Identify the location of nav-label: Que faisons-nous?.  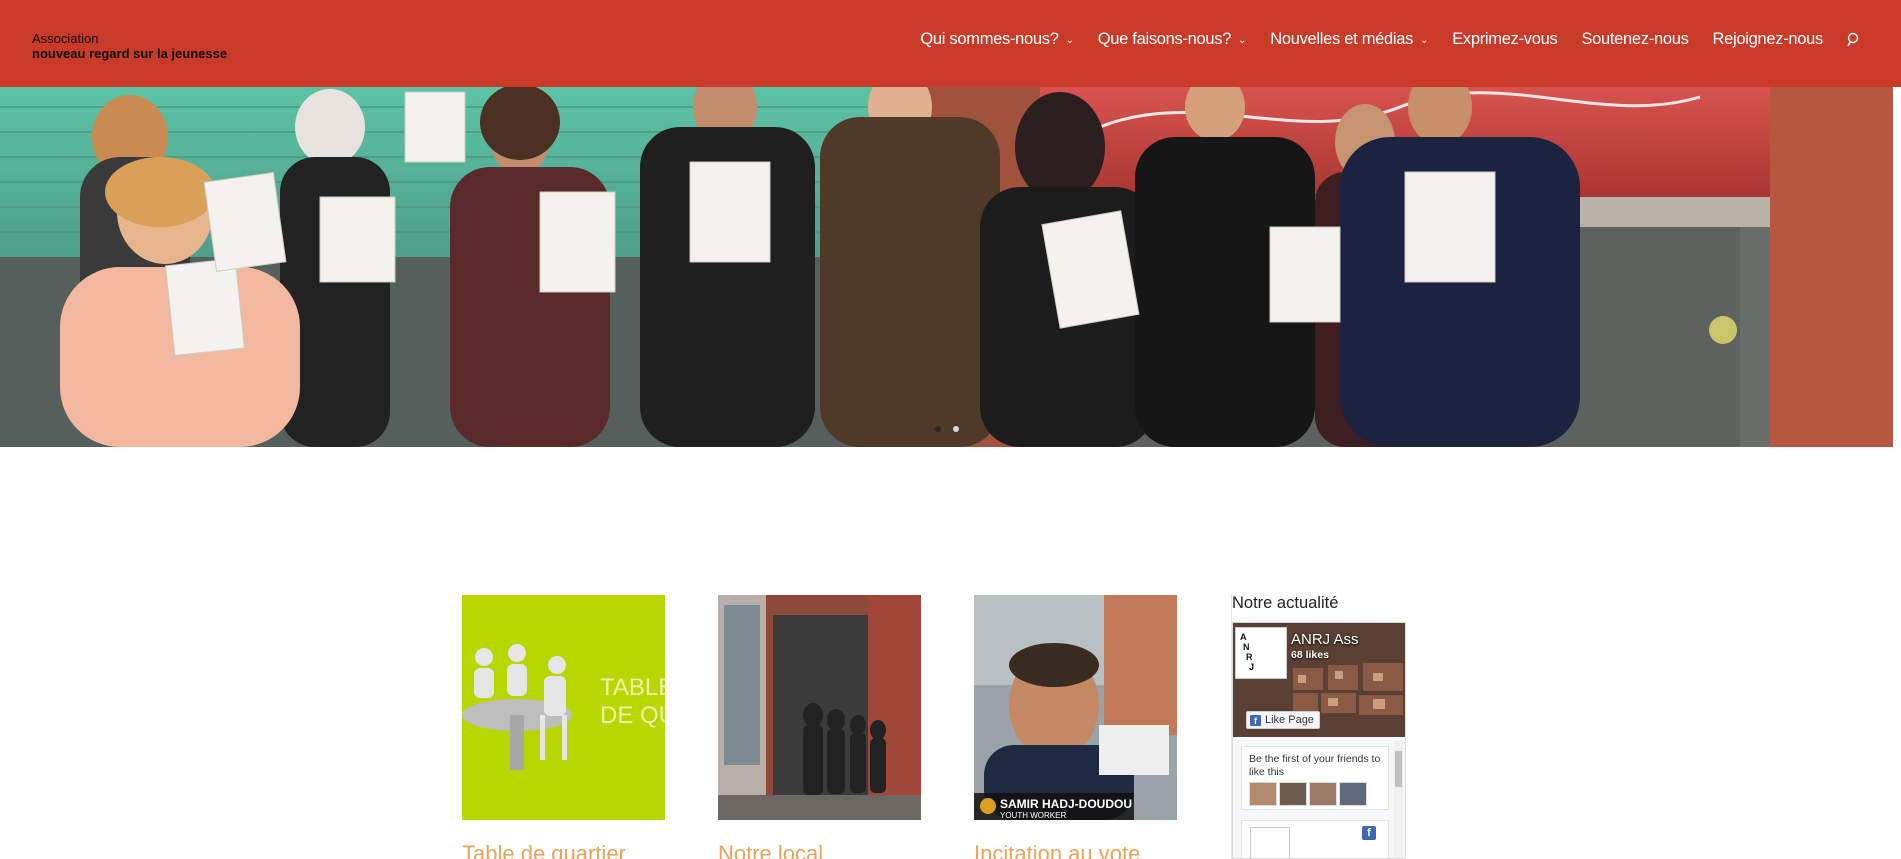
(1164, 39).